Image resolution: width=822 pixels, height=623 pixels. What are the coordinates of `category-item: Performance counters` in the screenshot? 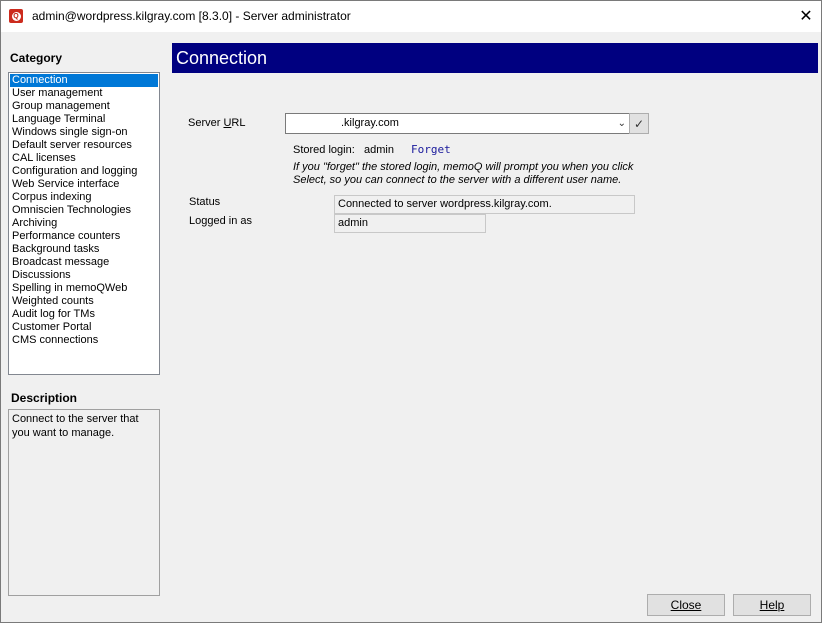 It's located at (84, 236).